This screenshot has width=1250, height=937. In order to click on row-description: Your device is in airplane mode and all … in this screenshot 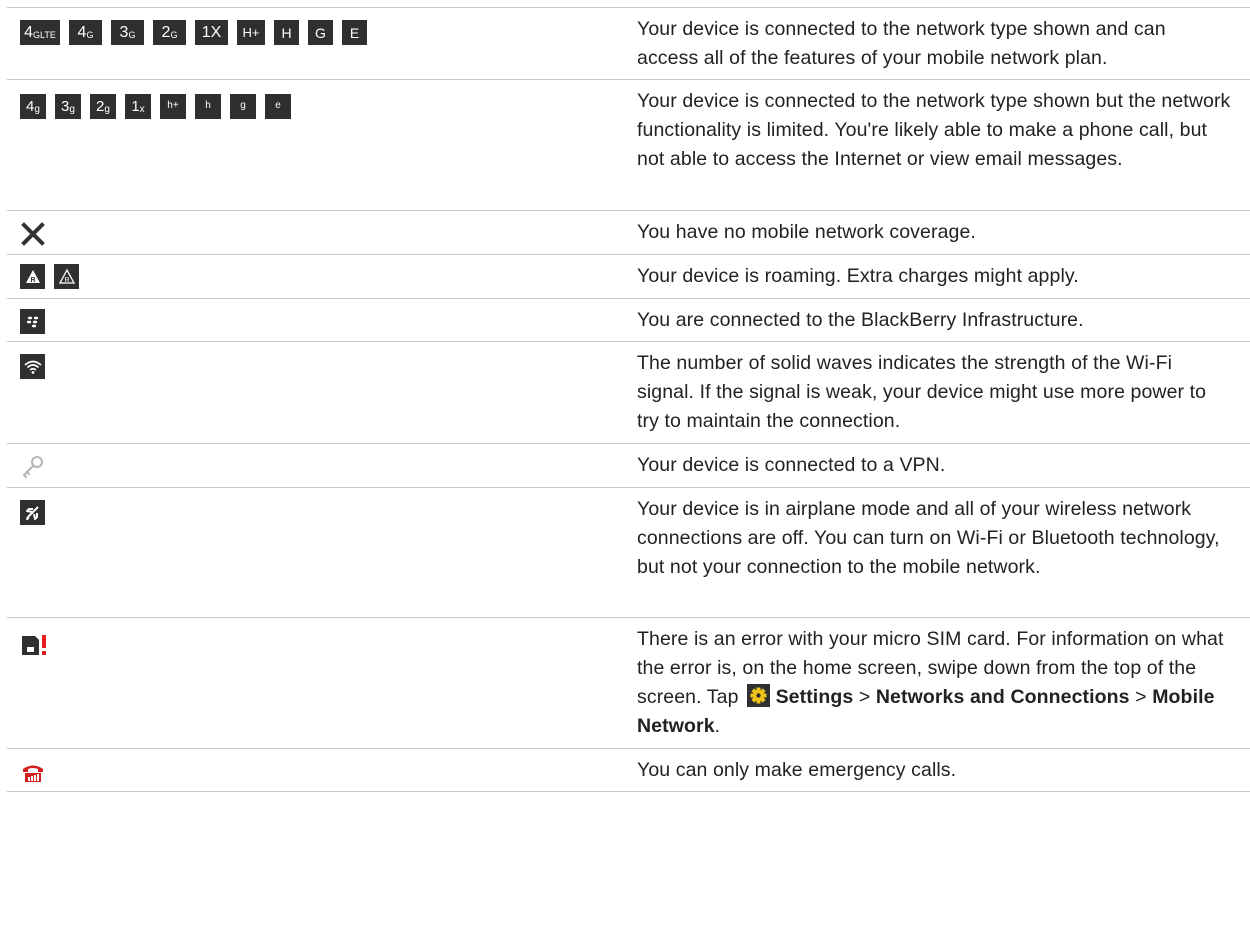, I will do `click(928, 538)`.